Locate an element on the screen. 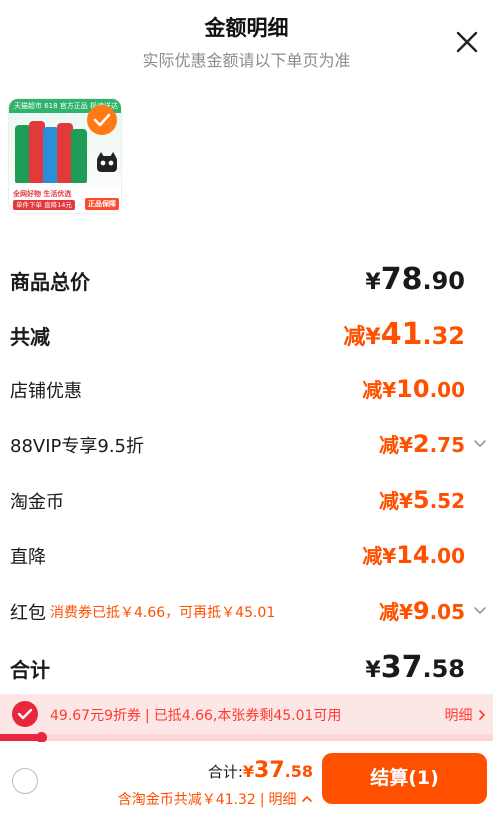 Image resolution: width=493 pixels, height=815 pixels. amount-integer: 14 is located at coordinates (413, 555).